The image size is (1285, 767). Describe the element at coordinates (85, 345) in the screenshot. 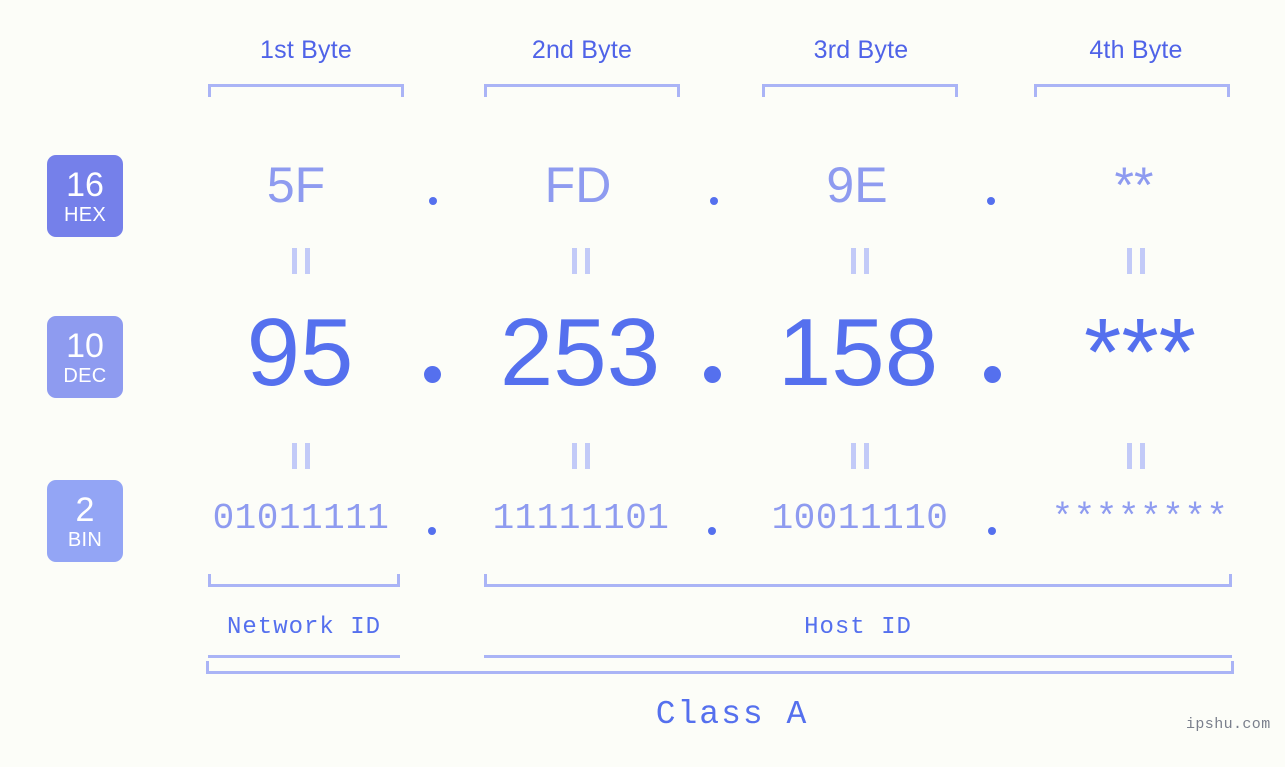

I see `base-badge-dec-number: 10` at that location.